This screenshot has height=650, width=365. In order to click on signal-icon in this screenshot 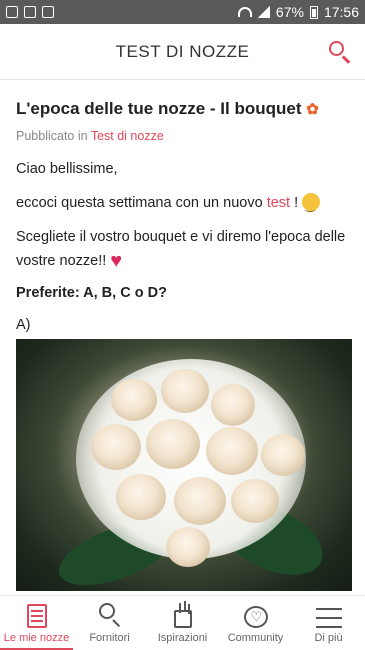, I will do `click(263, 12)`.